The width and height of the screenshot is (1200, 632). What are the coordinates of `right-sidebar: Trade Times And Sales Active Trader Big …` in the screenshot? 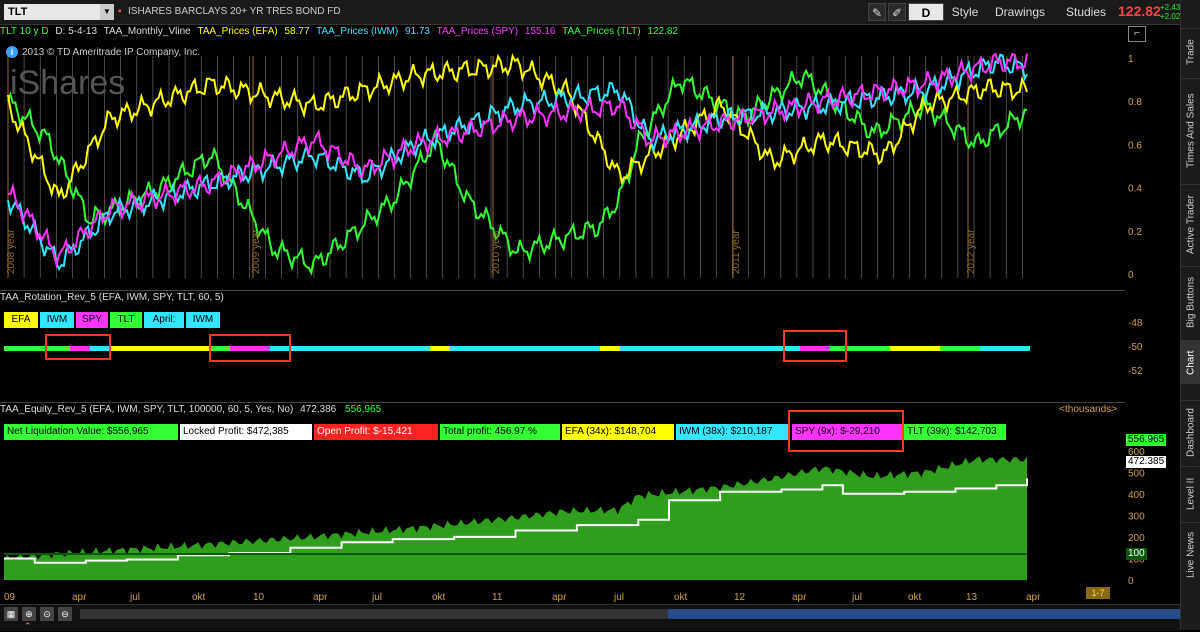 It's located at (1190, 315).